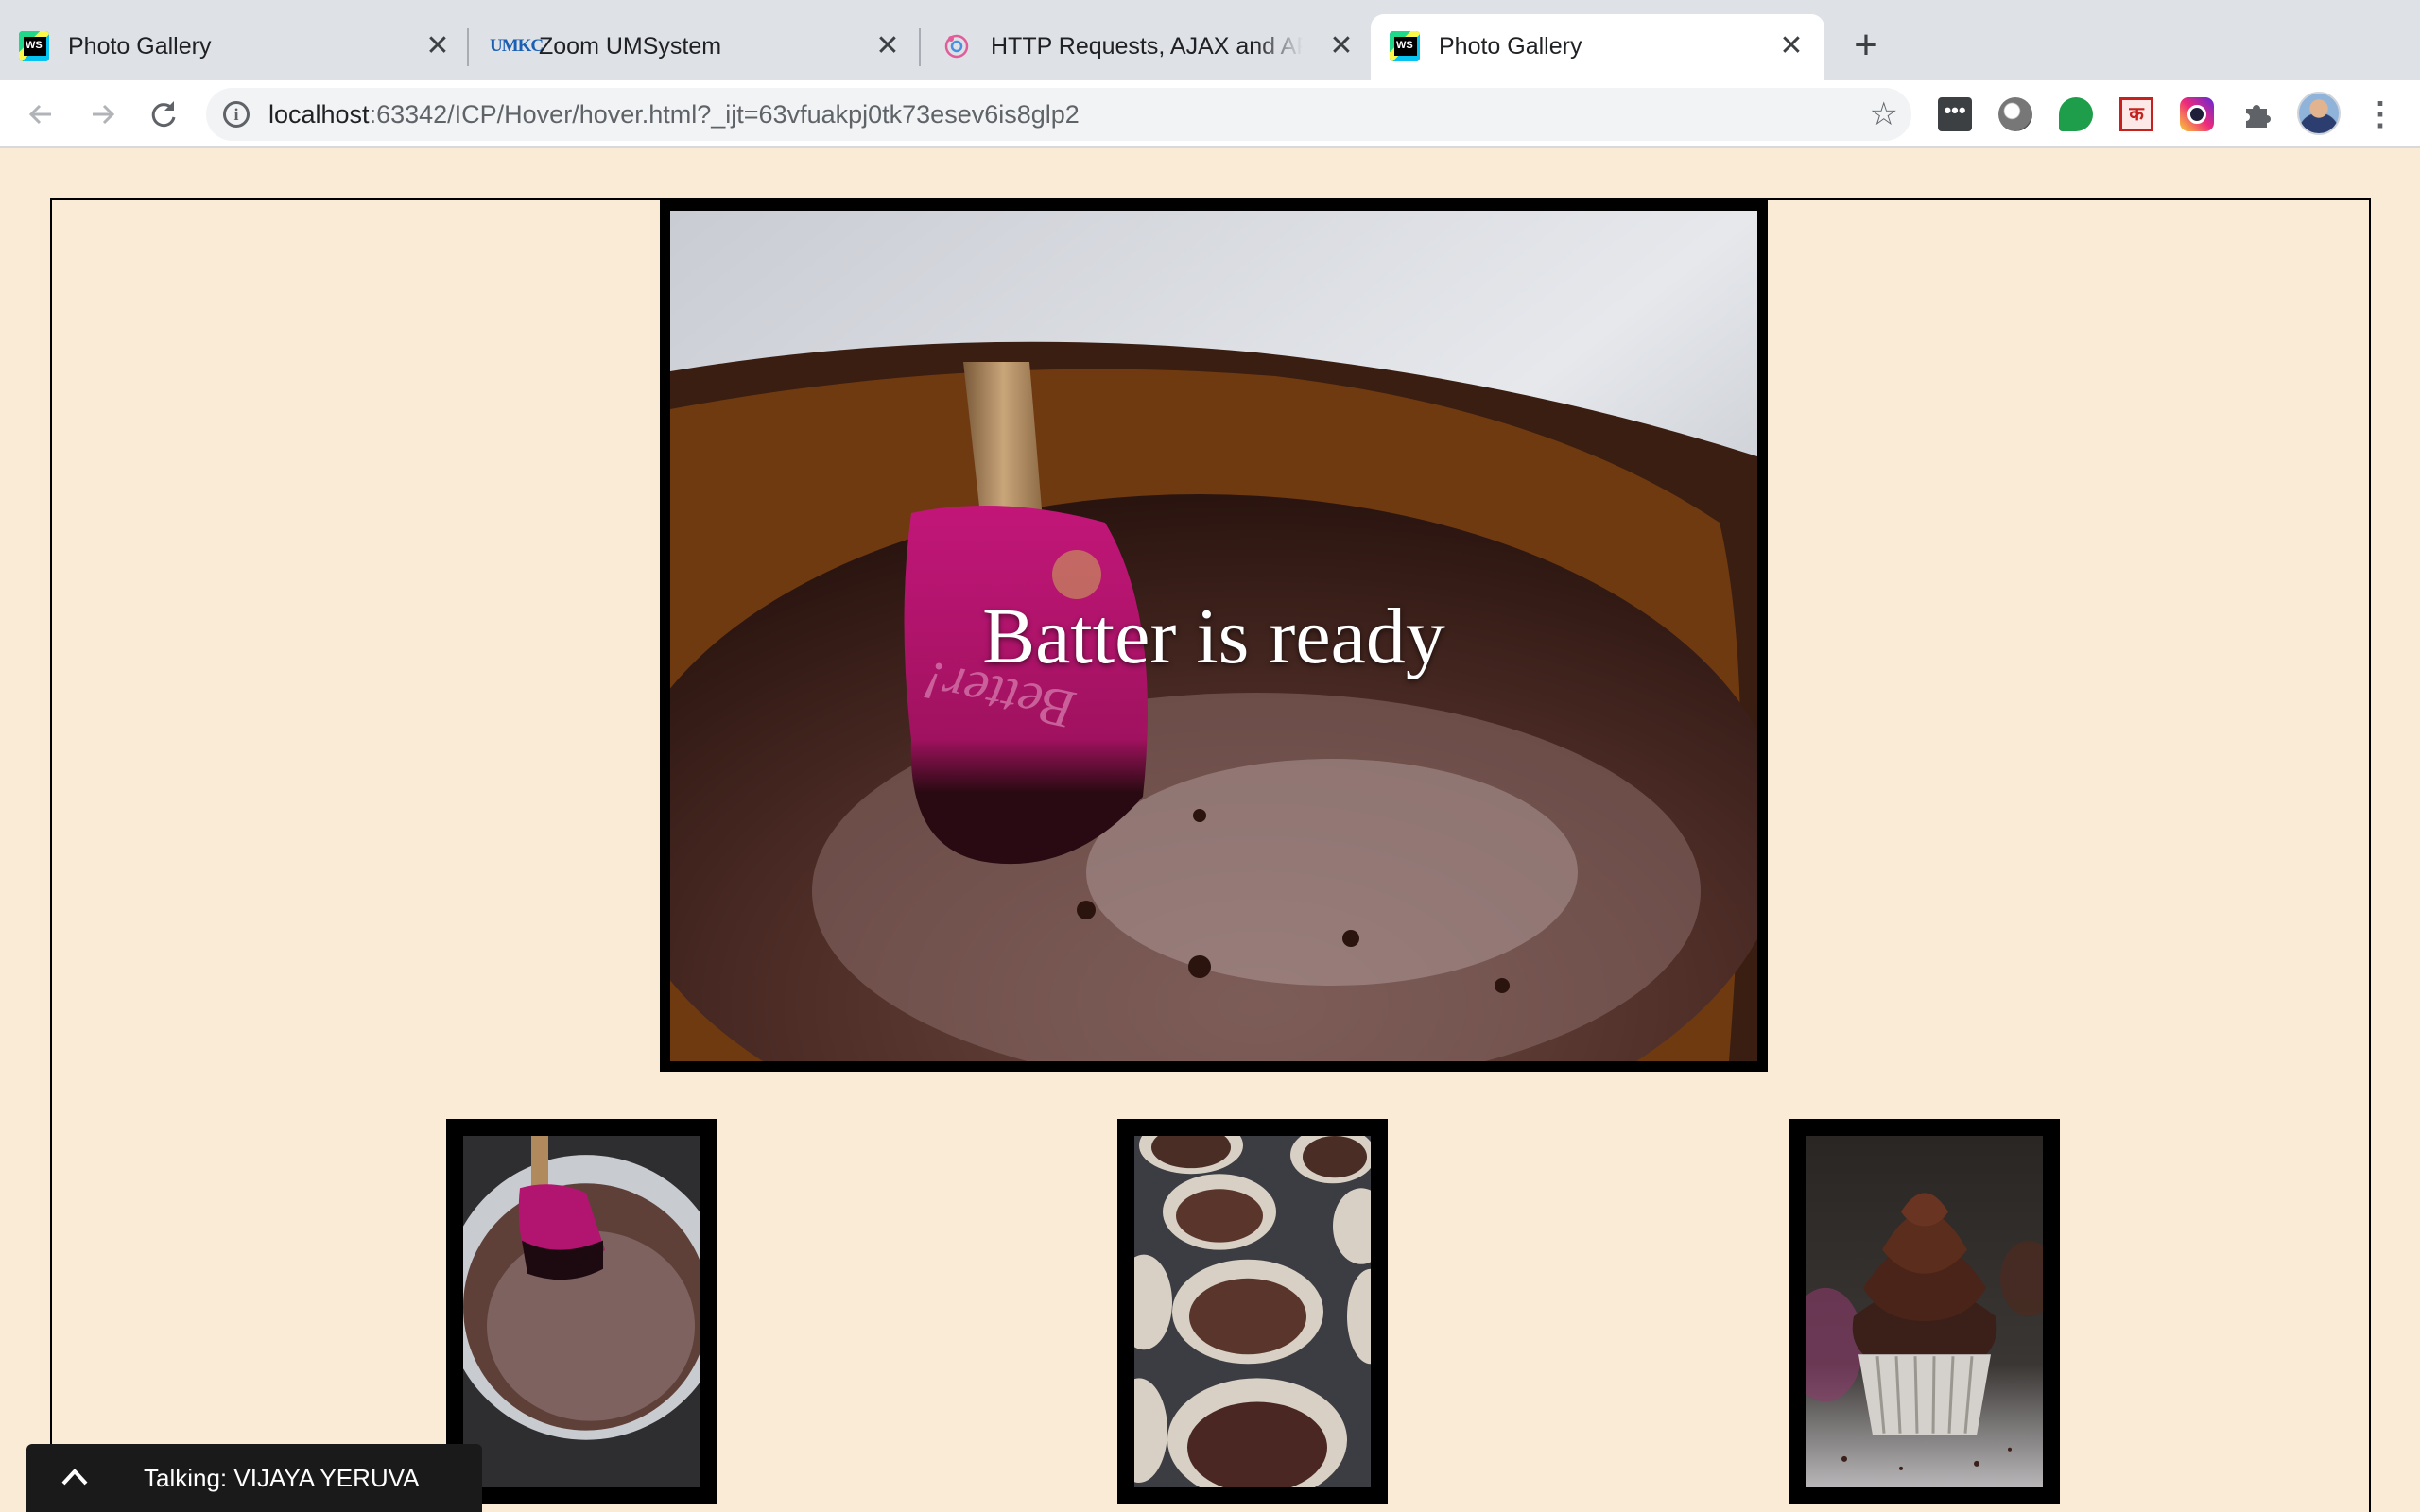 Image resolution: width=2420 pixels, height=1512 pixels. I want to click on bookmark-star-icon: ☆, so click(1884, 114).